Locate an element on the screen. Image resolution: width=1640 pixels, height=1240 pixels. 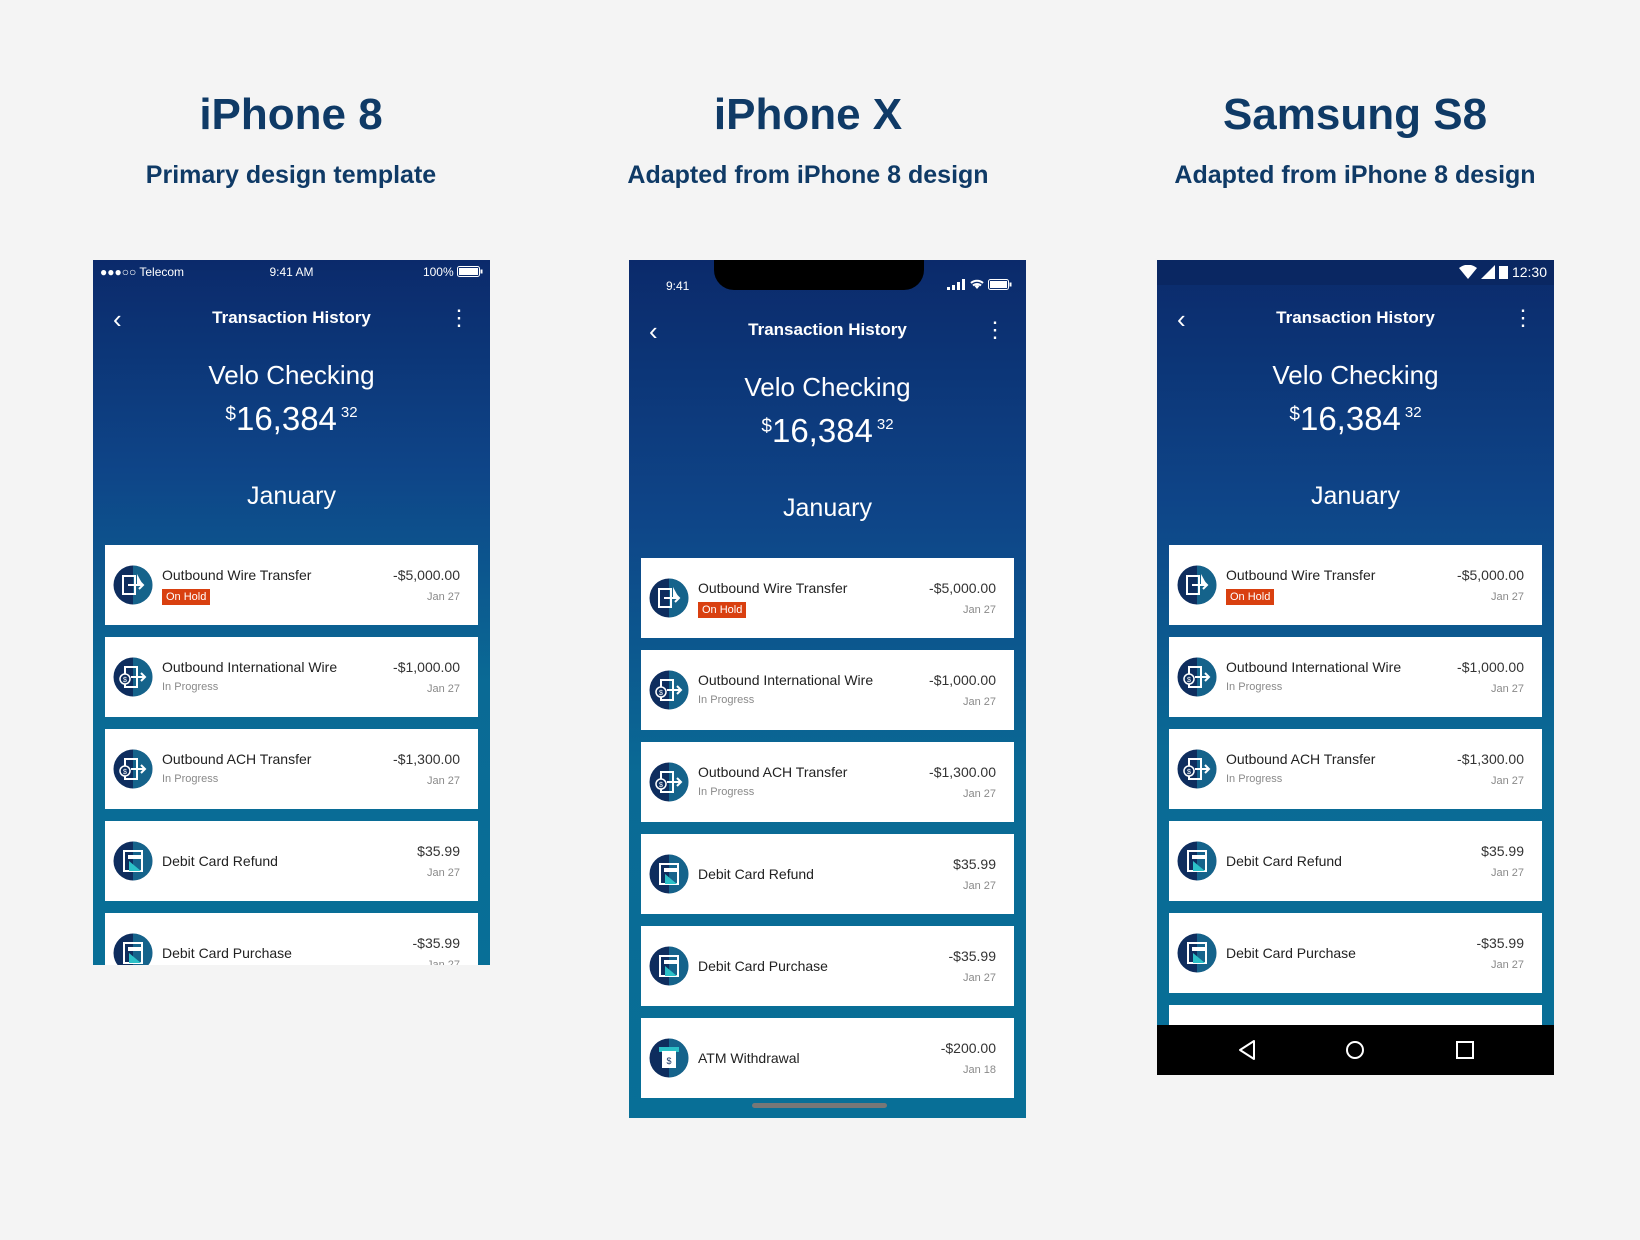
iphone8-heading: iPhone 8 Primary design template is located at coordinates (291, 139).